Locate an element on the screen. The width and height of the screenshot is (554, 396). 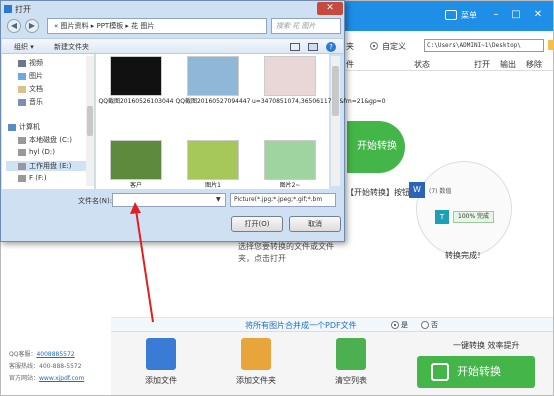
annotation-arrow is located at coordinates (142, 262).